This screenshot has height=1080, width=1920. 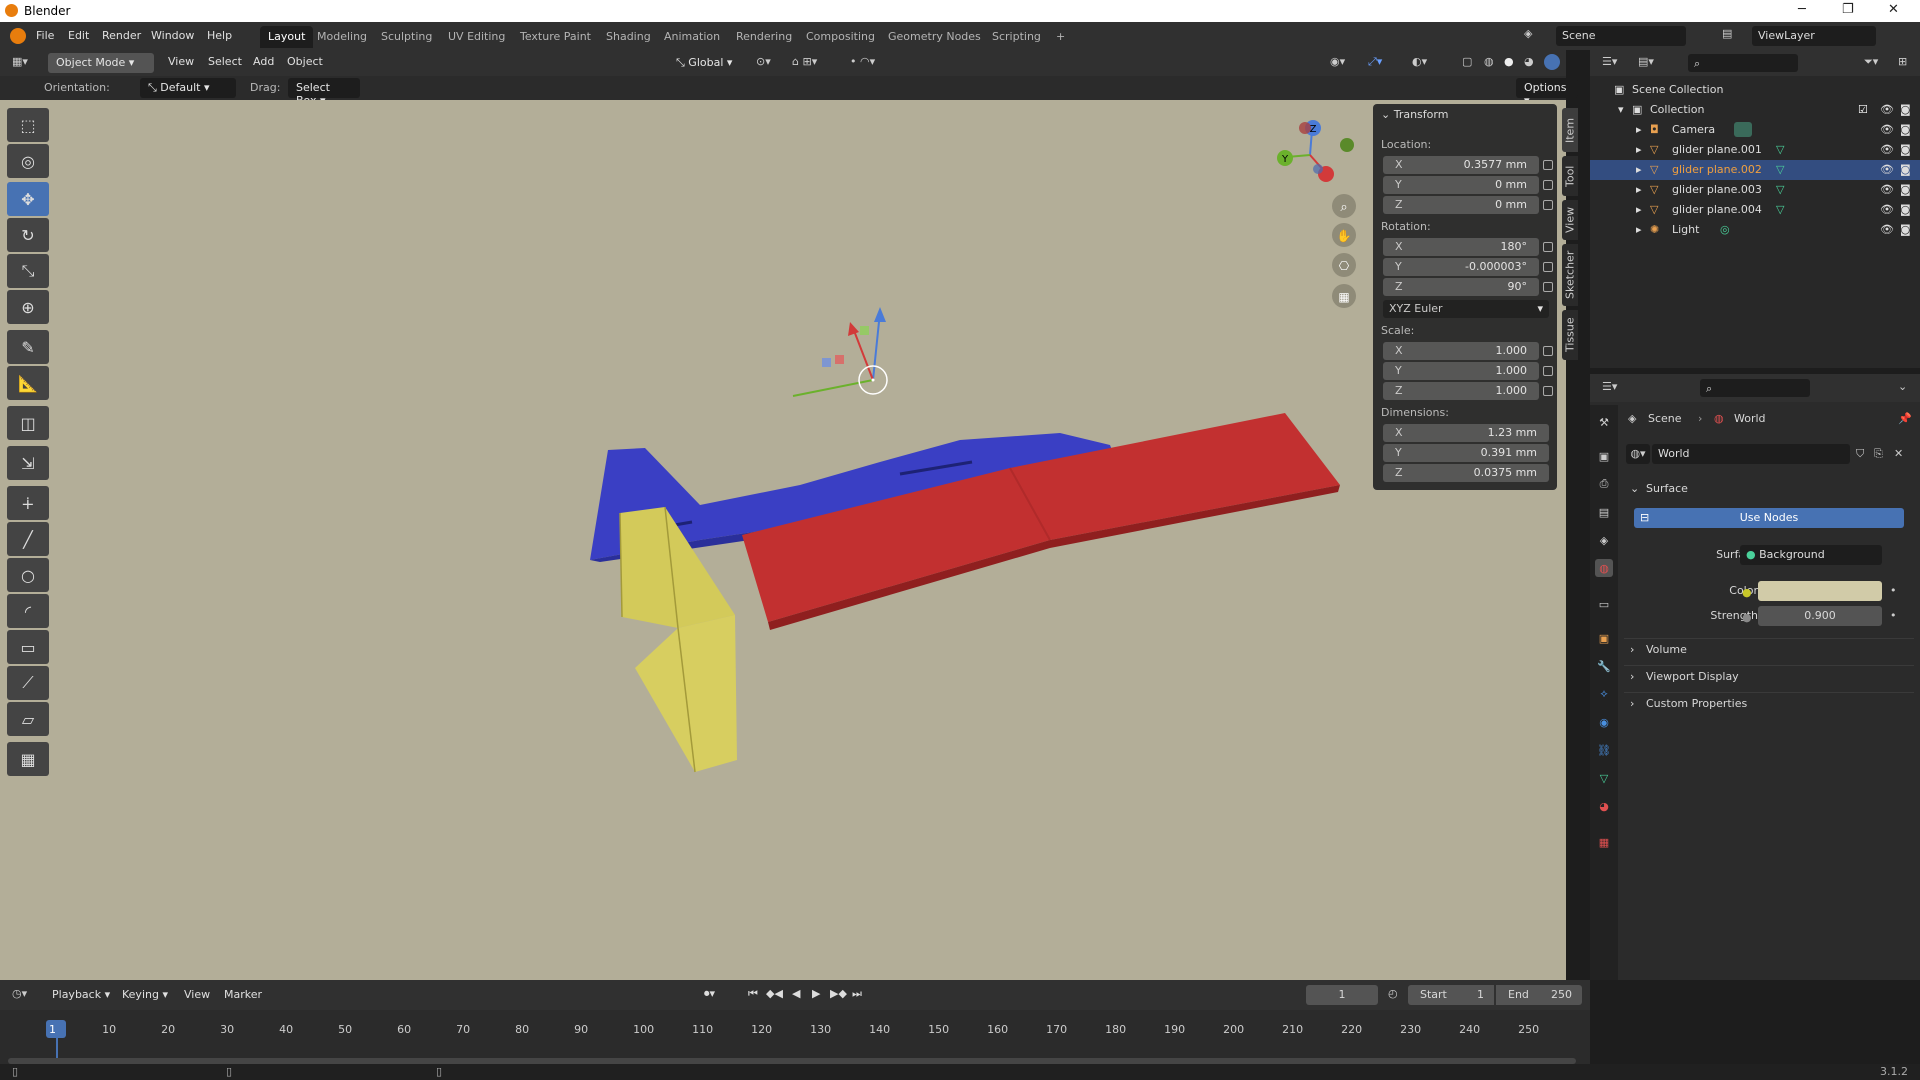 What do you see at coordinates (1863, 109) in the screenshot?
I see `checkbox-icon: ☑` at bounding box center [1863, 109].